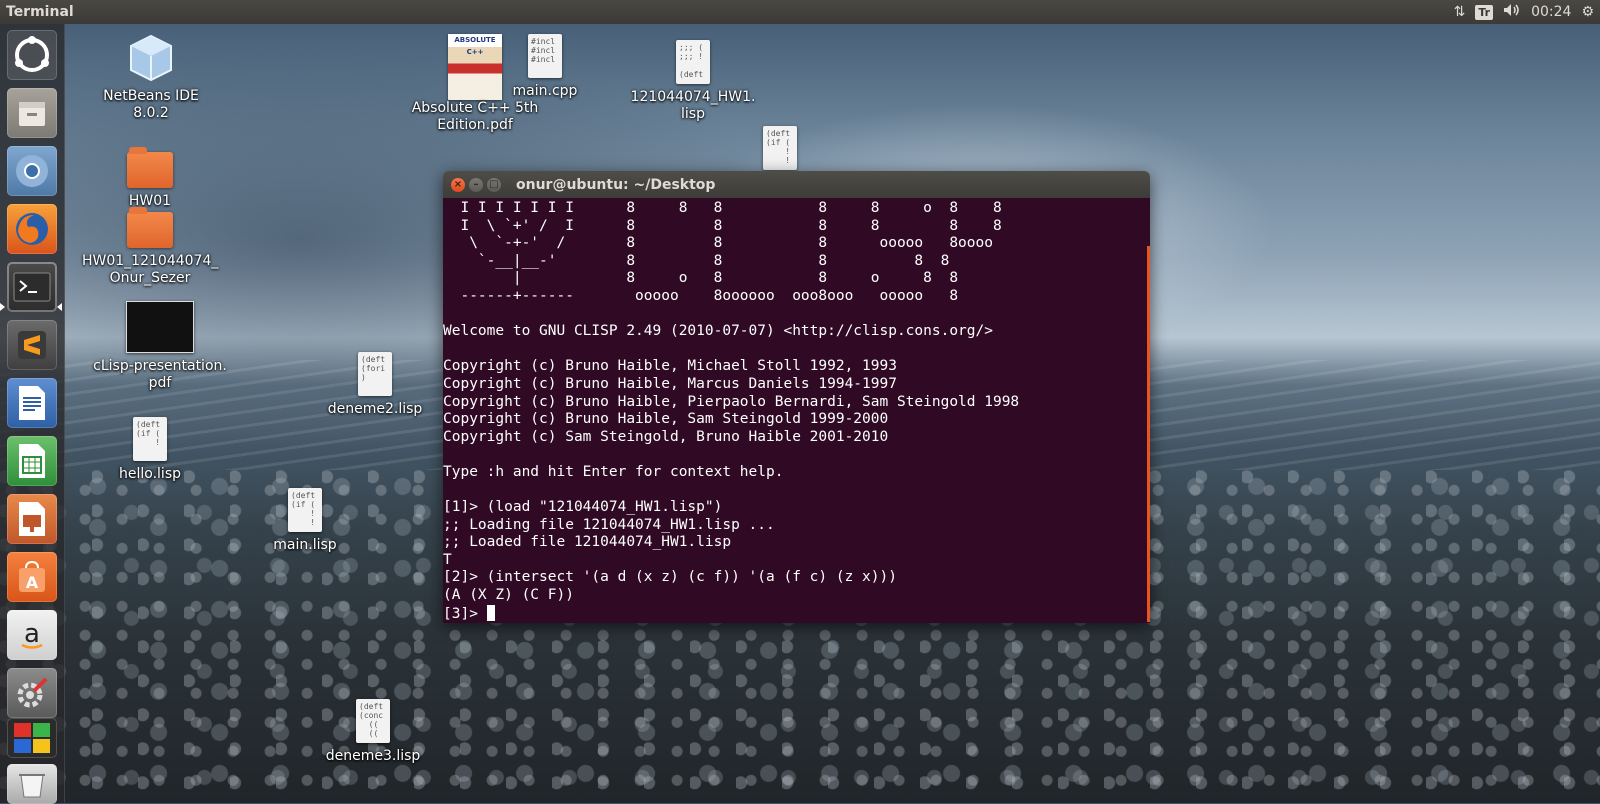 Image resolution: width=1600 pixels, height=804 pixels. What do you see at coordinates (375, 374) in the screenshot?
I see `lisp-file-icon: (deft (fori )` at bounding box center [375, 374].